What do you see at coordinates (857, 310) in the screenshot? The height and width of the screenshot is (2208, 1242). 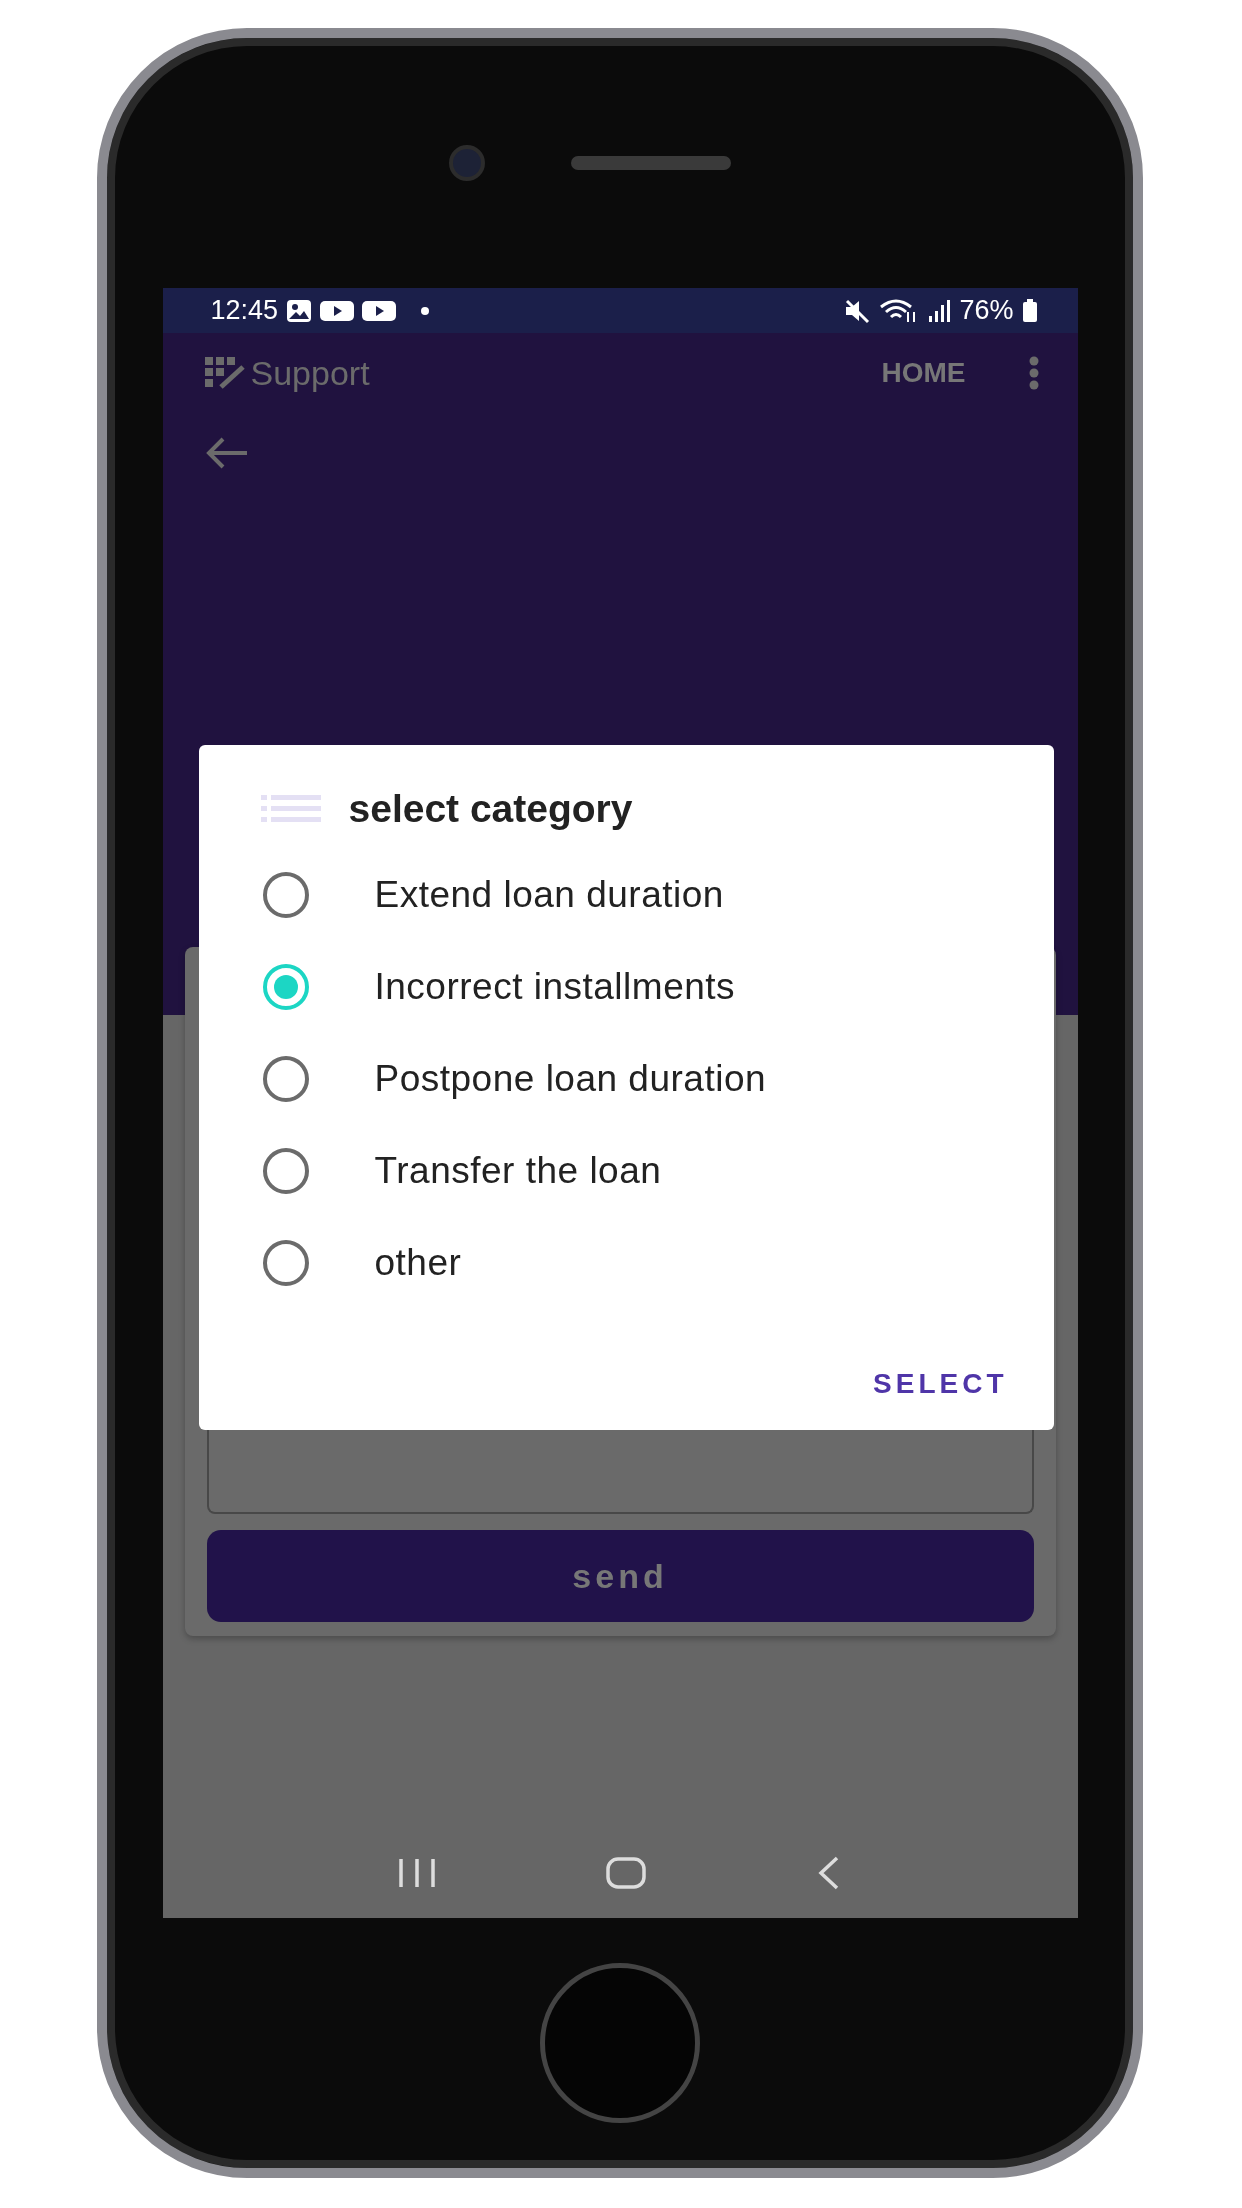 I see `mute-icon` at bounding box center [857, 310].